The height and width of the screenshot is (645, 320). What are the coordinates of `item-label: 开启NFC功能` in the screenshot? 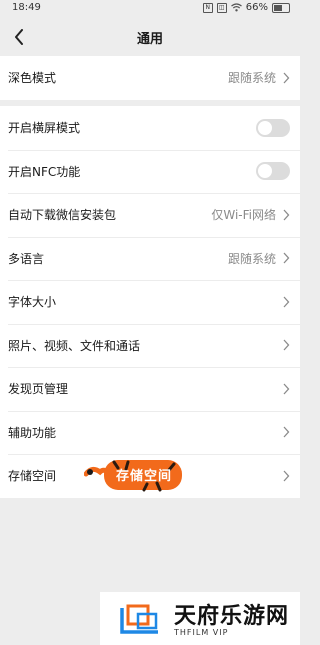 It's located at (44, 171).